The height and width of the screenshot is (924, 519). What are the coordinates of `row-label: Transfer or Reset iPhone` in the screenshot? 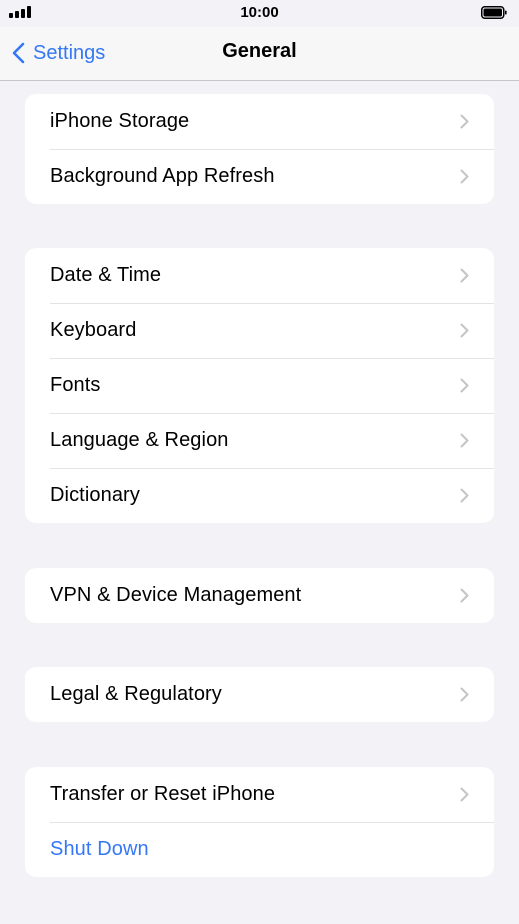 It's located at (163, 794).